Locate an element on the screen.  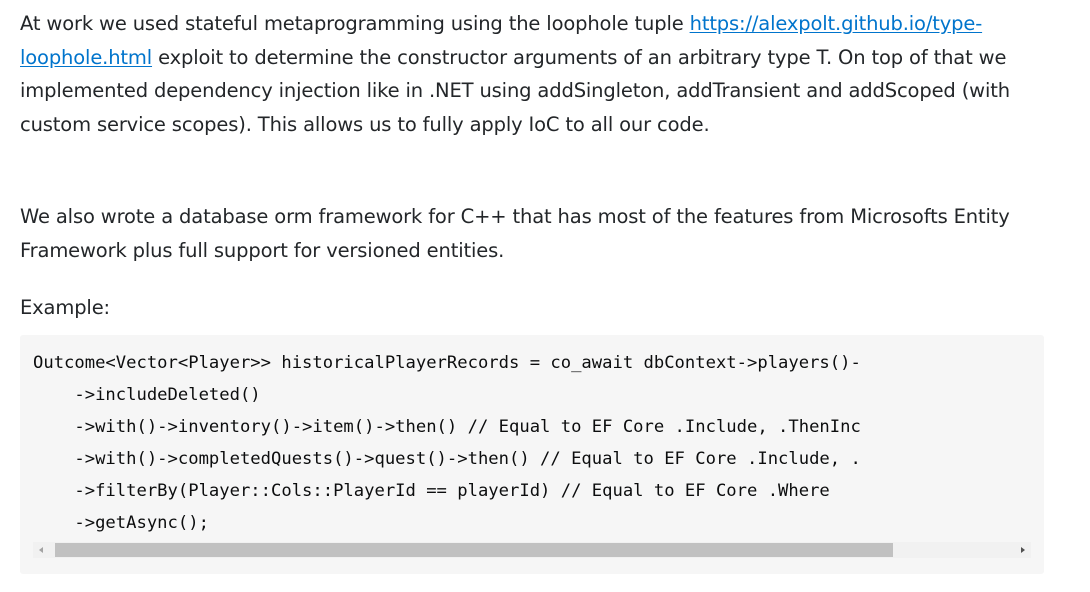
code-line: ->includeDeleted() is located at coordinates (147, 395).